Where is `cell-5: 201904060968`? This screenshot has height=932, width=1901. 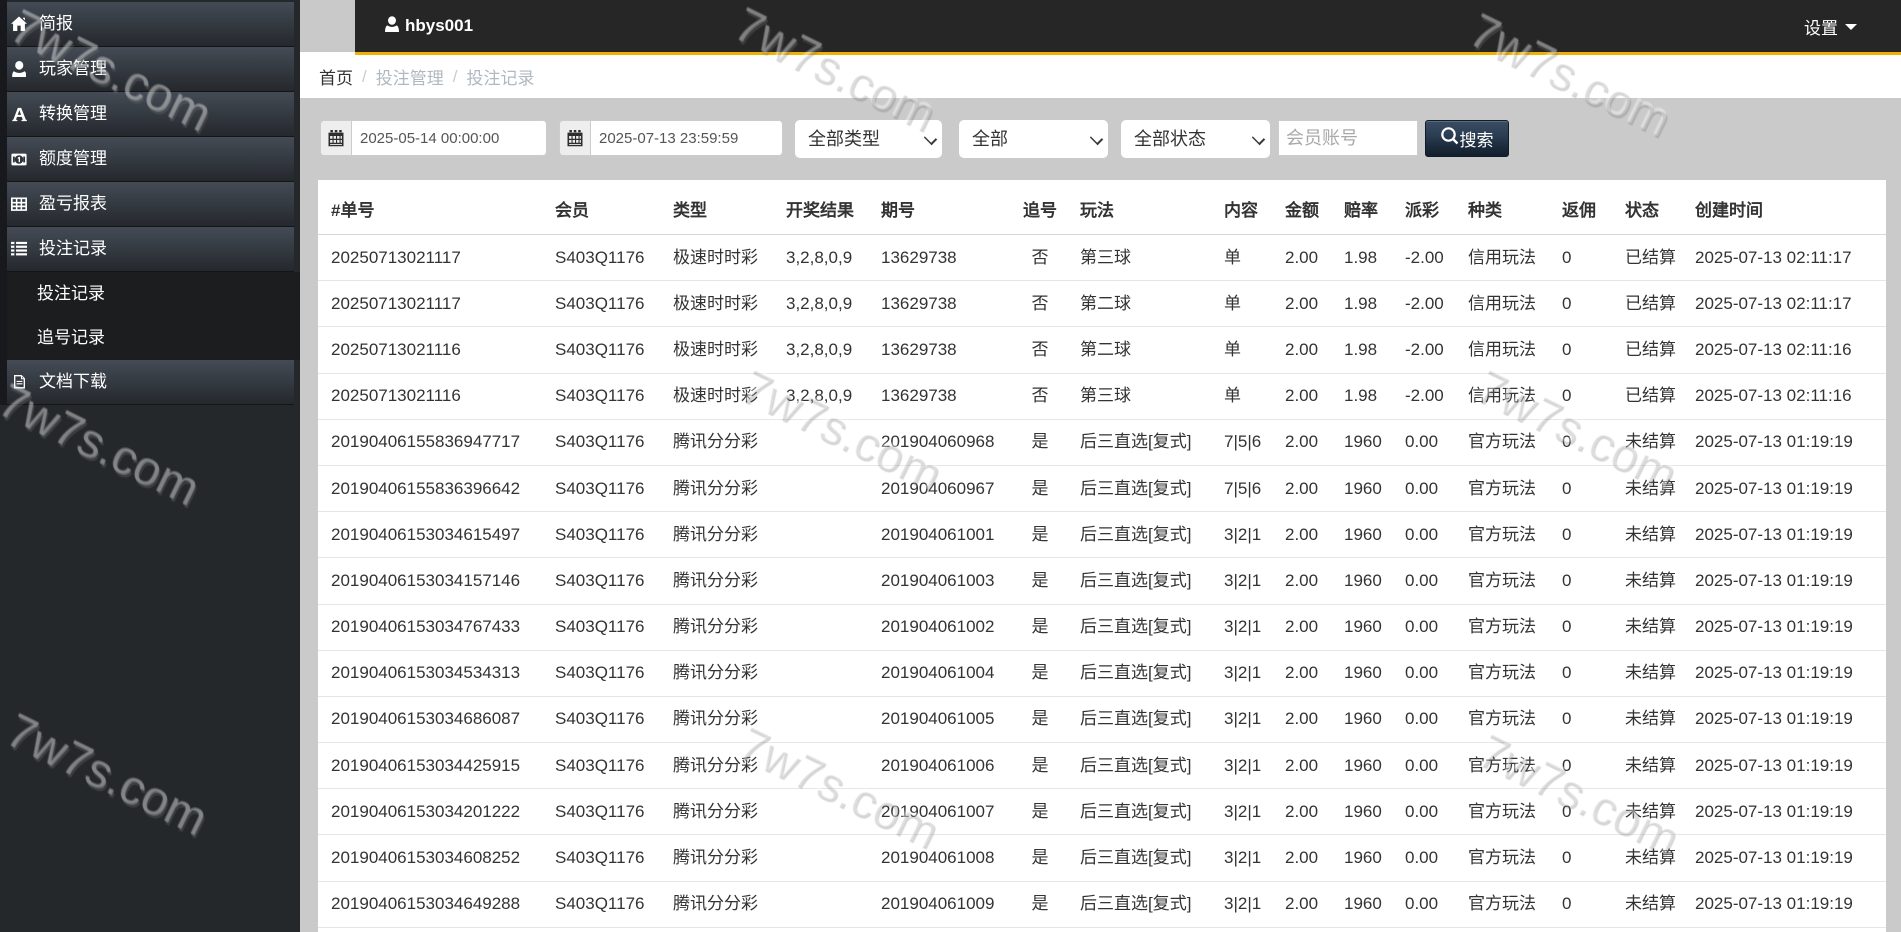 cell-5: 201904060968 is located at coordinates (940, 442).